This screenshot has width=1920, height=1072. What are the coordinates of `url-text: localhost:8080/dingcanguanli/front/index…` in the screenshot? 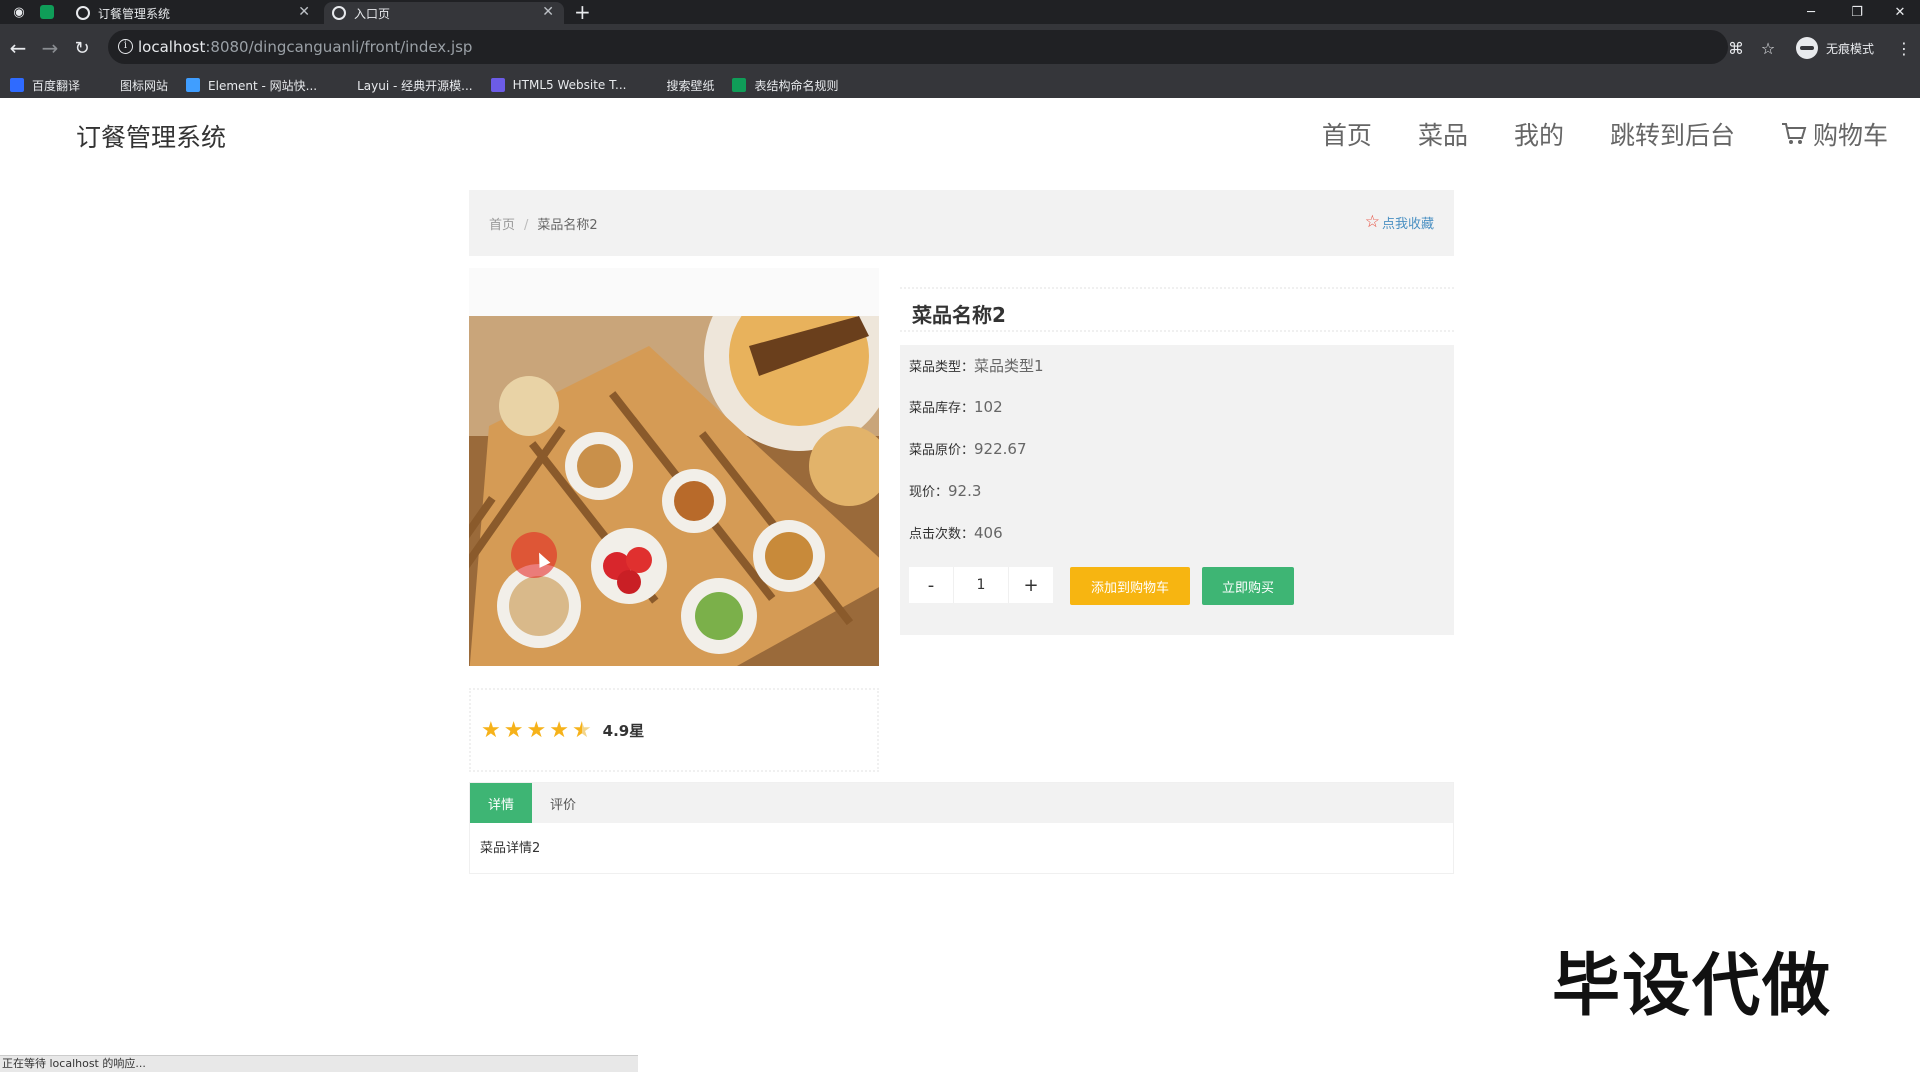 It's located at (305, 47).